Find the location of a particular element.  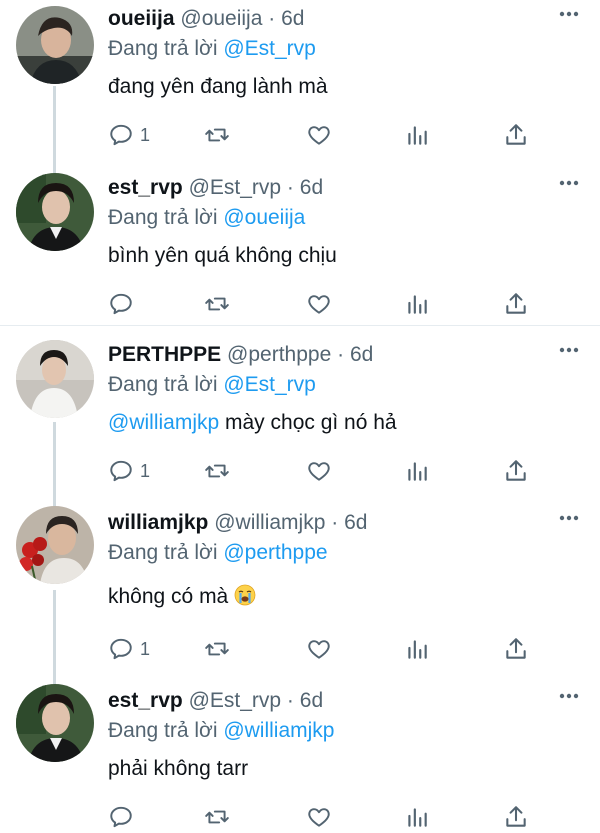

tweet-header: PERTHPPE @perthppe · 6d is located at coordinates (240, 355).